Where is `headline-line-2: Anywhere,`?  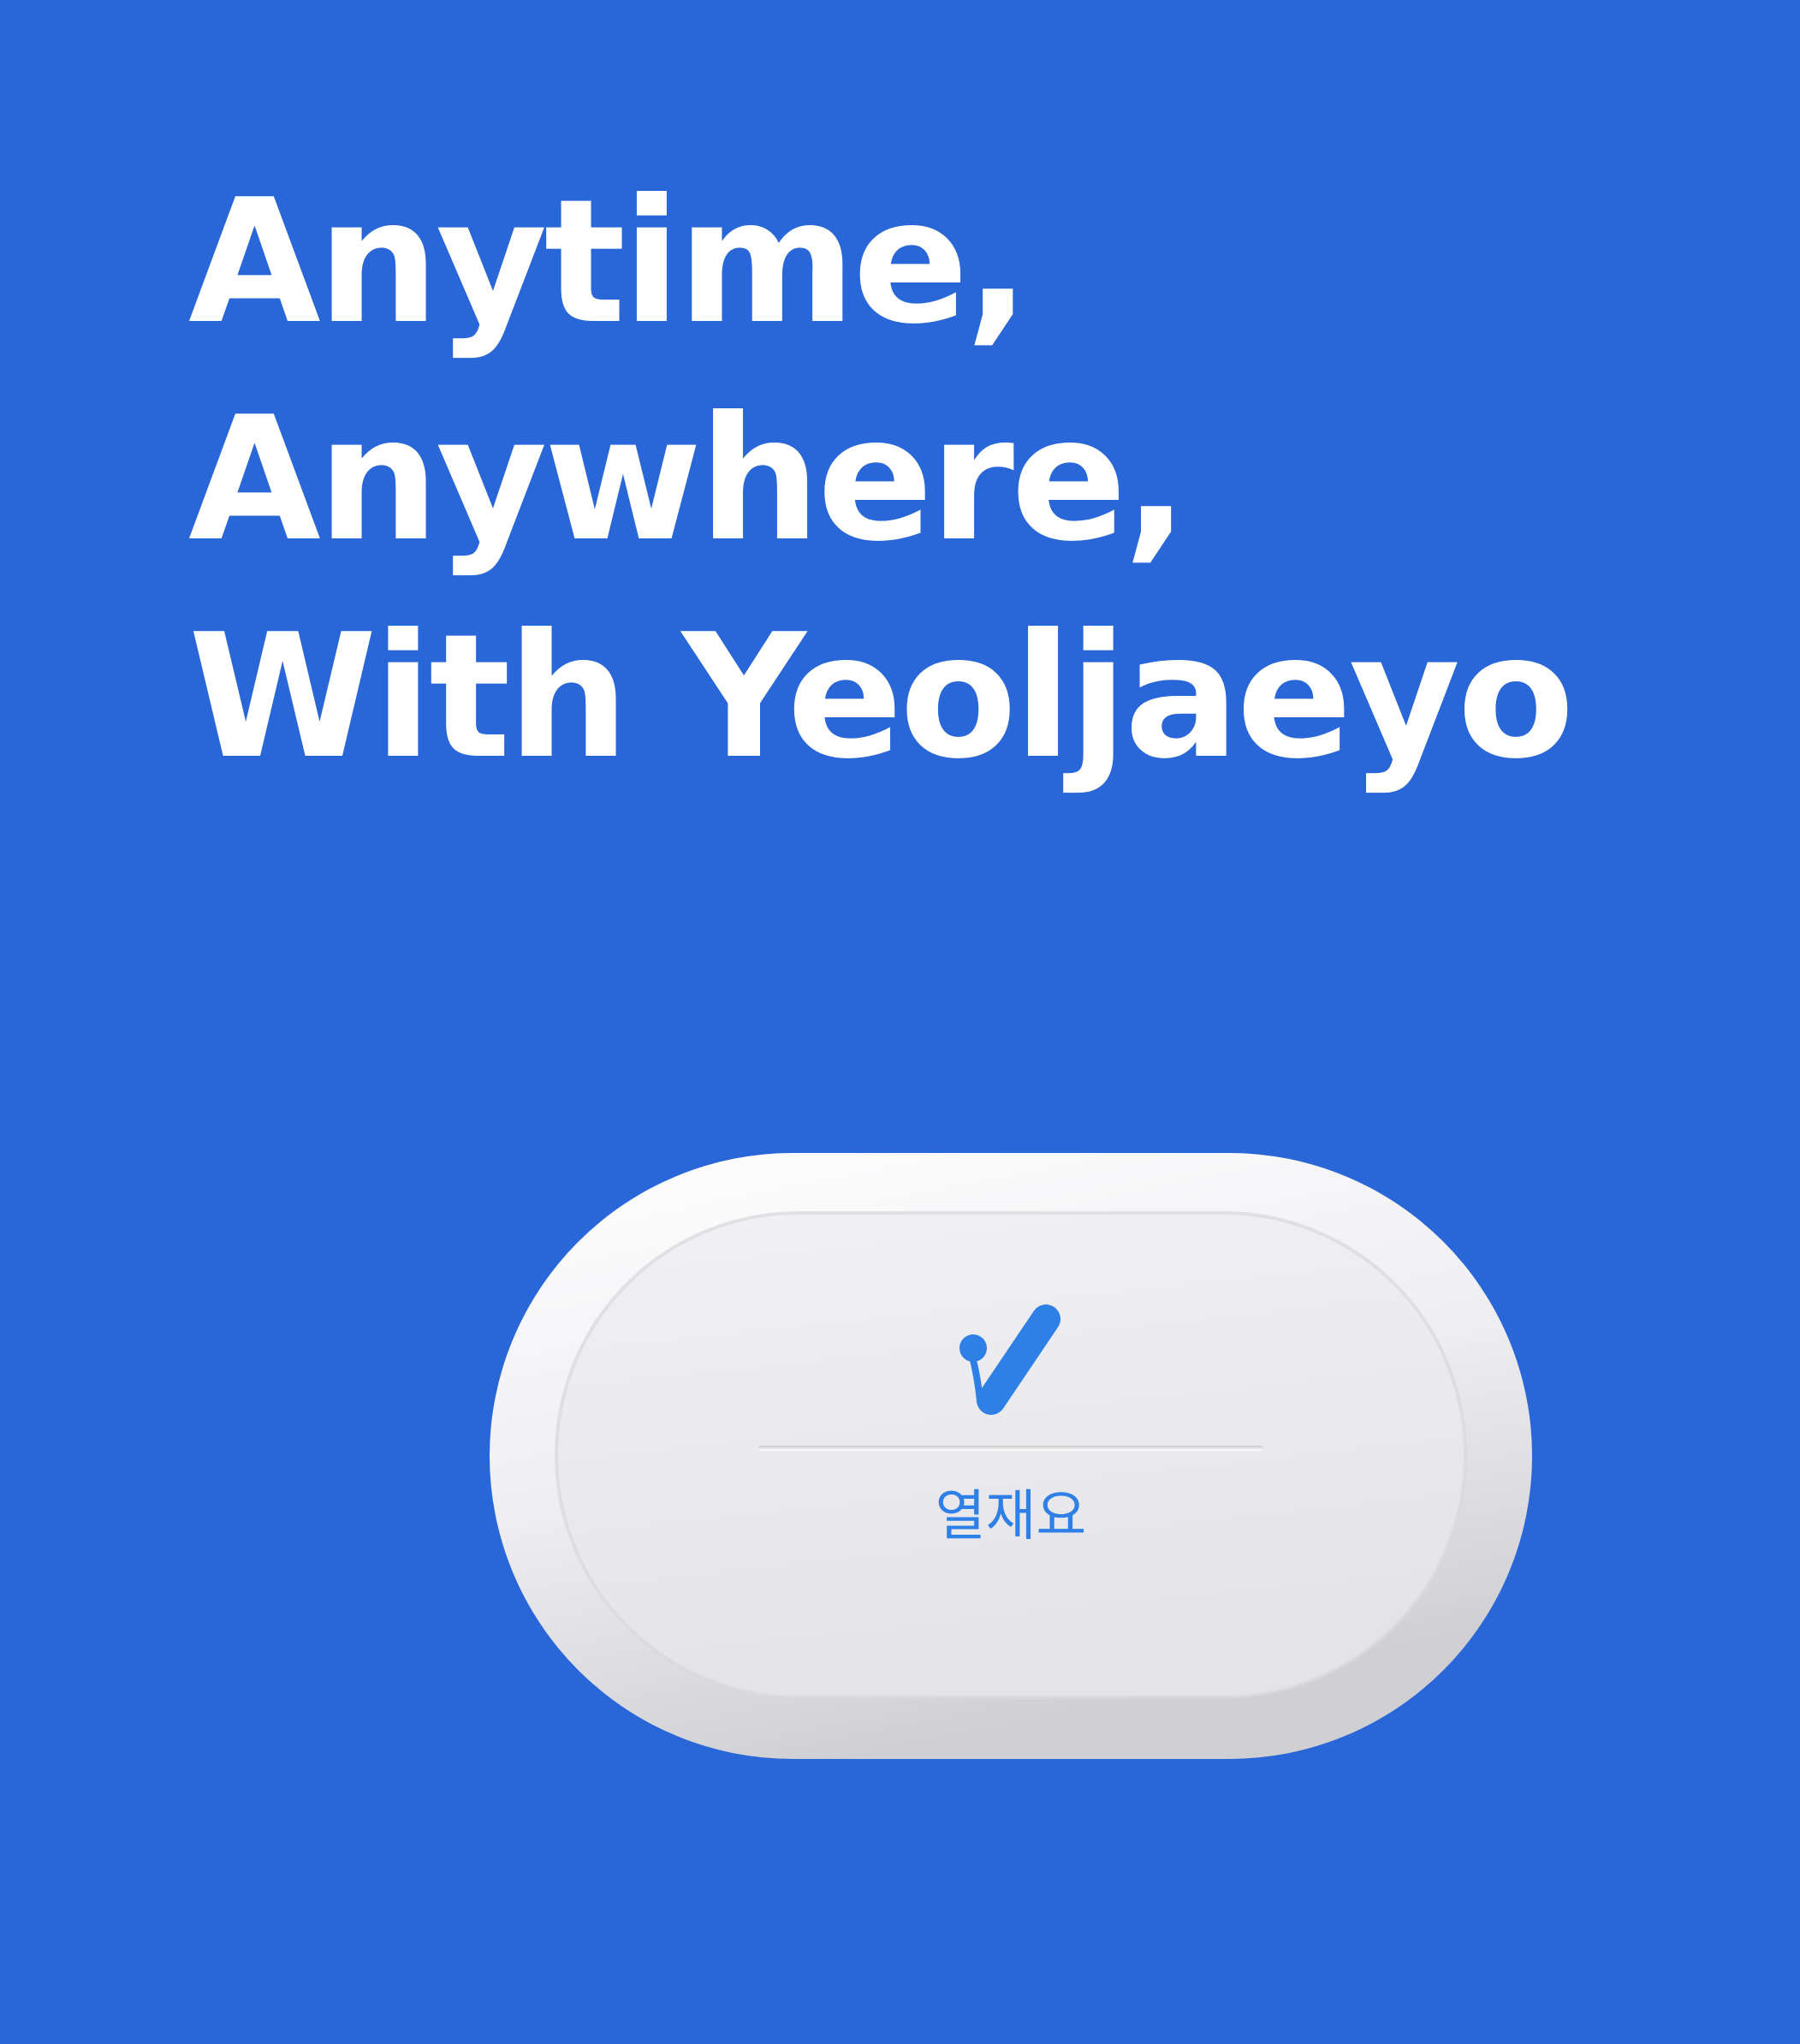
headline-line-2: Anywhere, is located at coordinates (688, 480).